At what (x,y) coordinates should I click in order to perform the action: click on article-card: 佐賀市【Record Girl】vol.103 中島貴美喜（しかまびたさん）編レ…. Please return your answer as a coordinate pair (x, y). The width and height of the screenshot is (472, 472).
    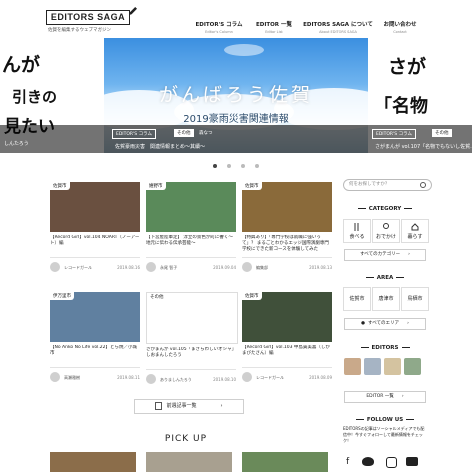
    Looking at the image, I should click on (287, 338).